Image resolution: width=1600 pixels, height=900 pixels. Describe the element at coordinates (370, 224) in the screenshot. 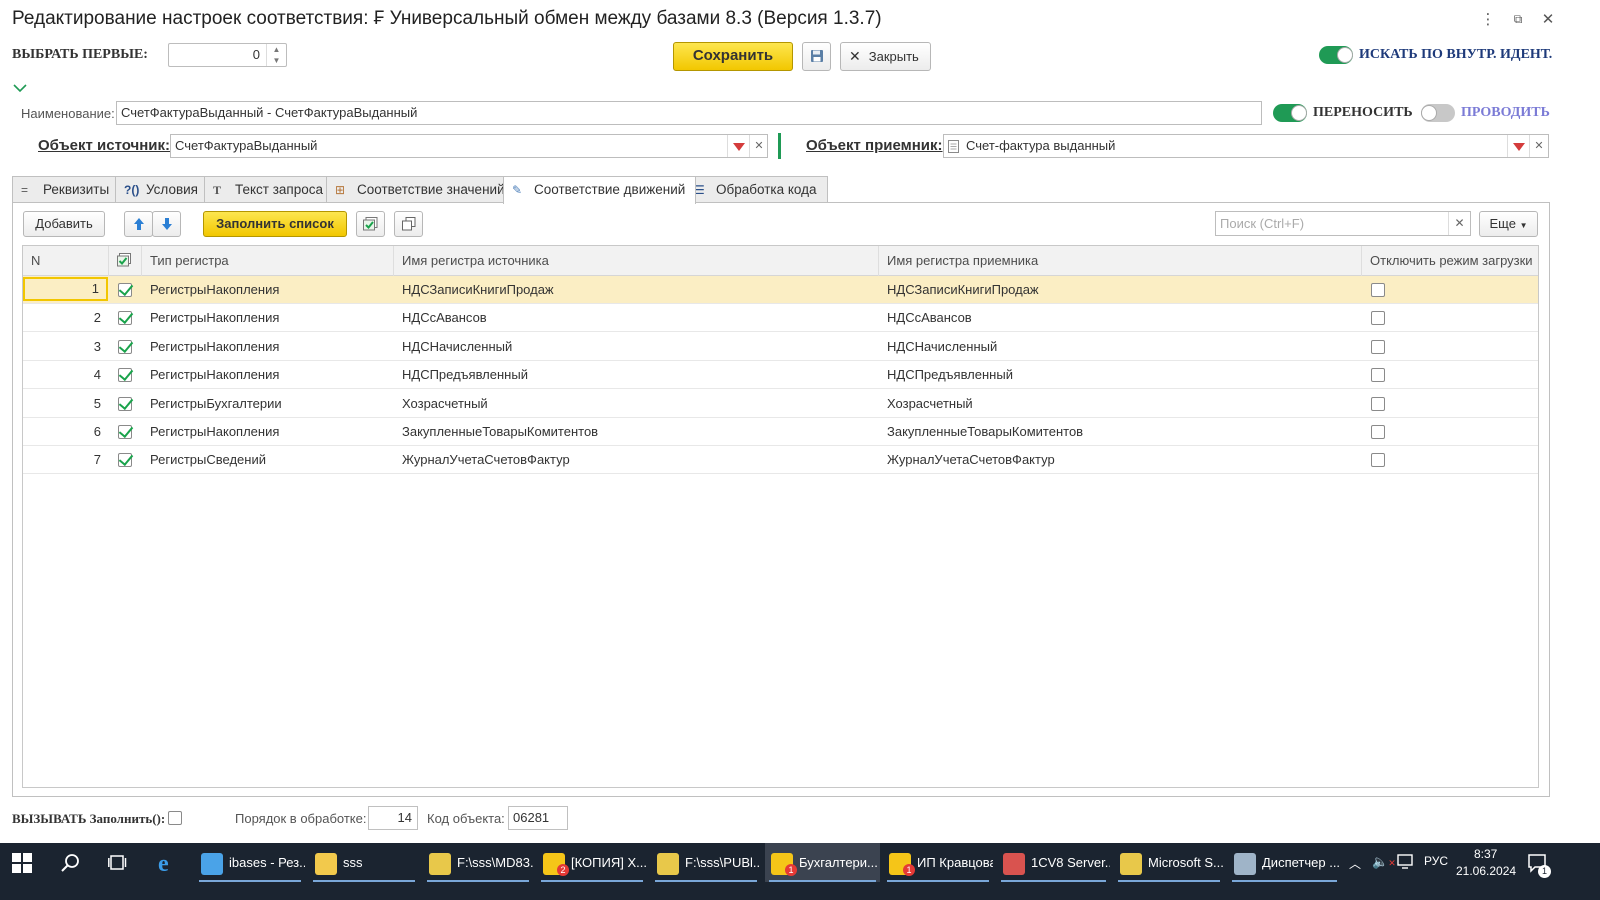

I see `check-all-button` at that location.